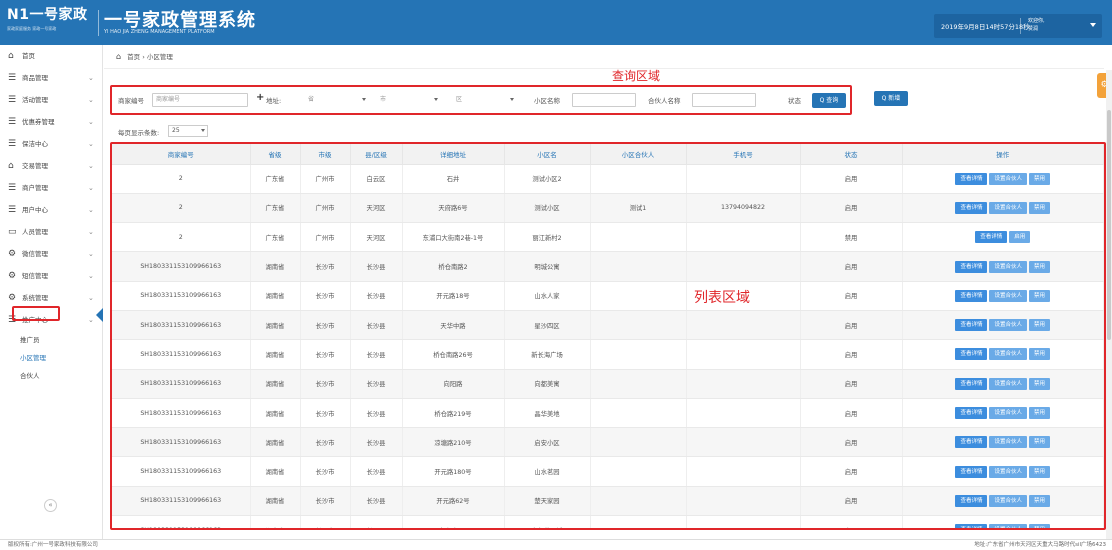  I want to click on sidebar-item: ☰ 商户管理 ⌄, so click(51, 188).